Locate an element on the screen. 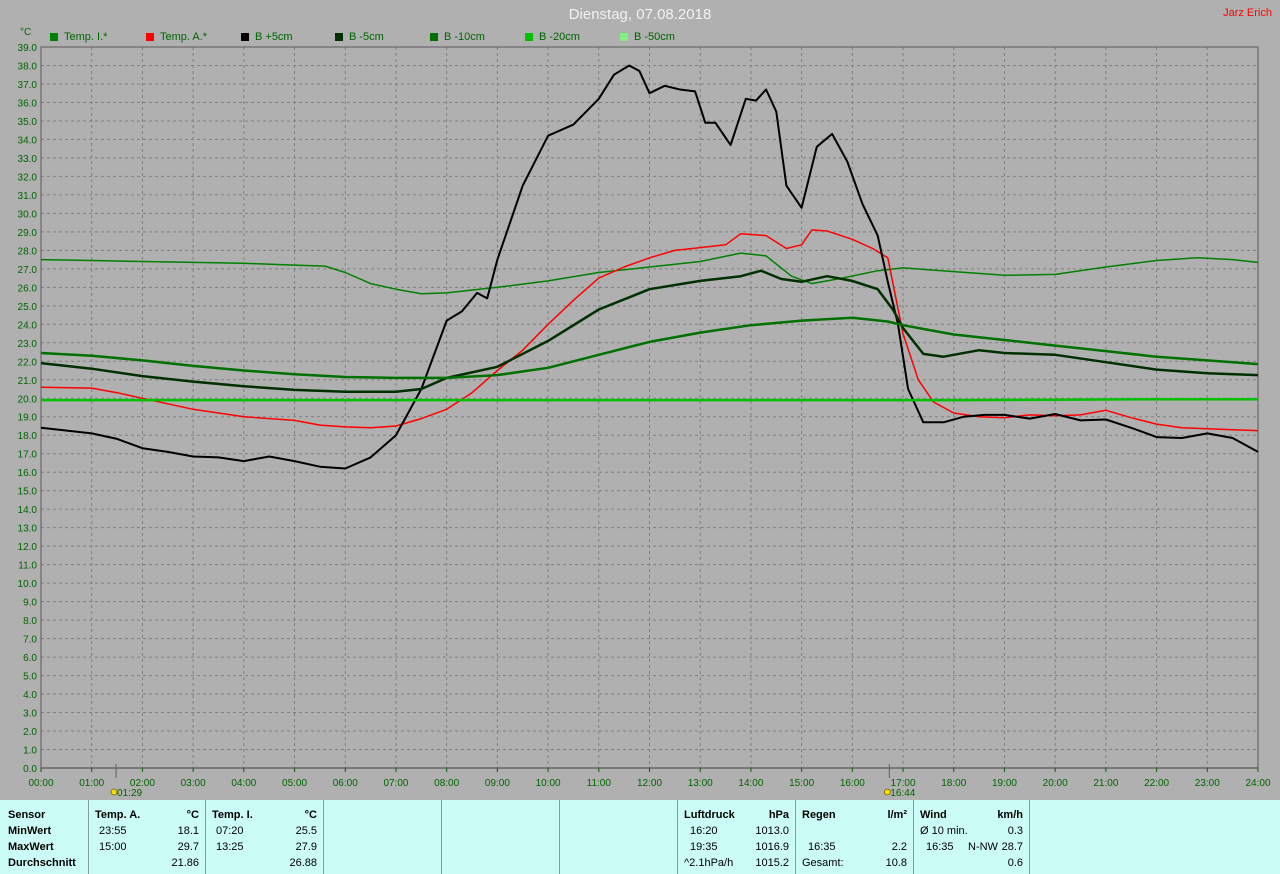 Image resolution: width=1280 pixels, height=874 pixels. x-tick-label: 21:00 is located at coordinates (1105, 783).